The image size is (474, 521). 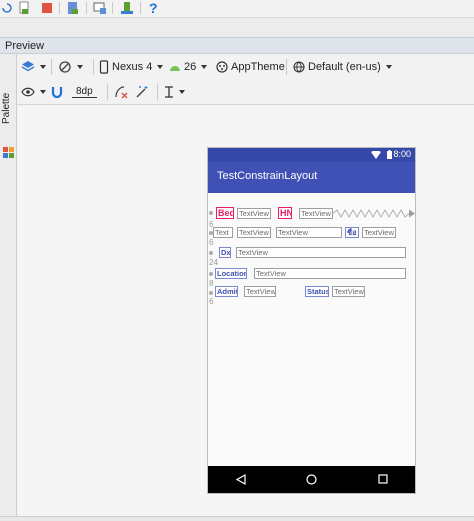 What do you see at coordinates (348, 291) in the screenshot?
I see `status-value: TextView` at bounding box center [348, 291].